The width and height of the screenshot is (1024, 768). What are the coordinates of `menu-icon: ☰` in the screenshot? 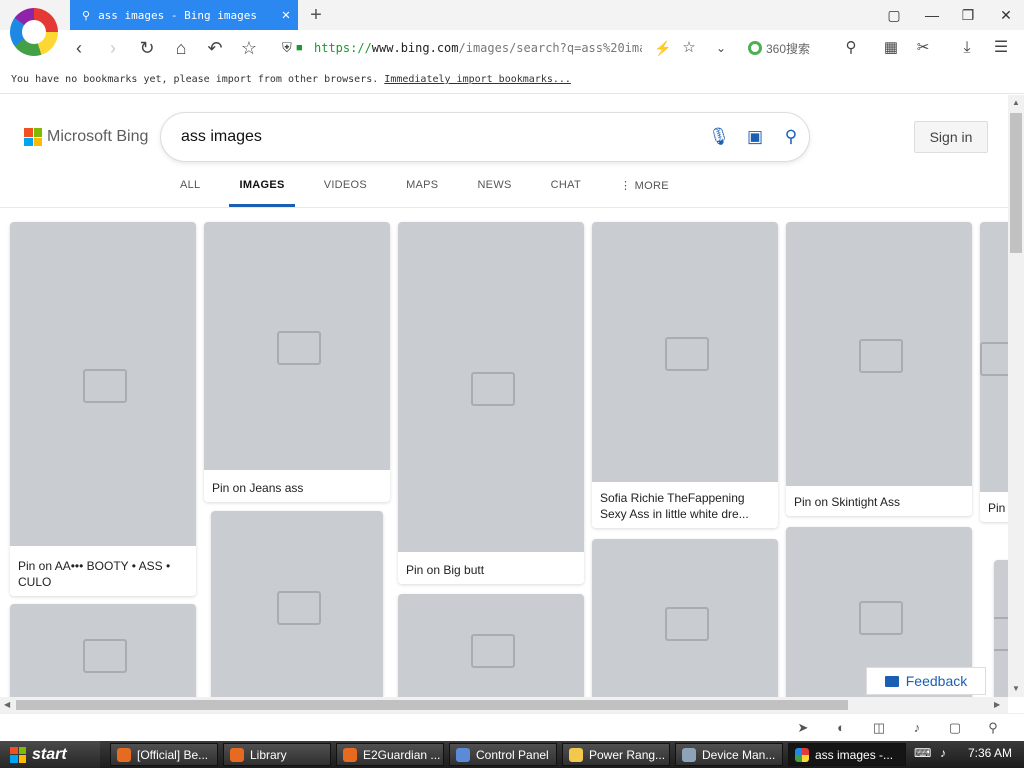 It's located at (1001, 48).